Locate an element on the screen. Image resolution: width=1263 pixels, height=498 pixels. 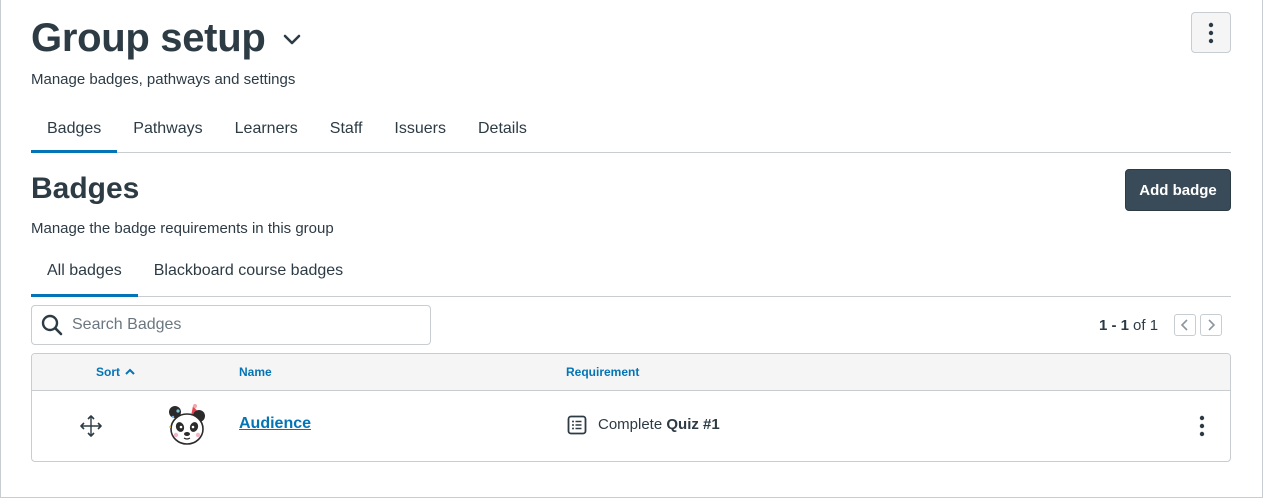
requirement-column-header: Requirement is located at coordinates (602, 372).